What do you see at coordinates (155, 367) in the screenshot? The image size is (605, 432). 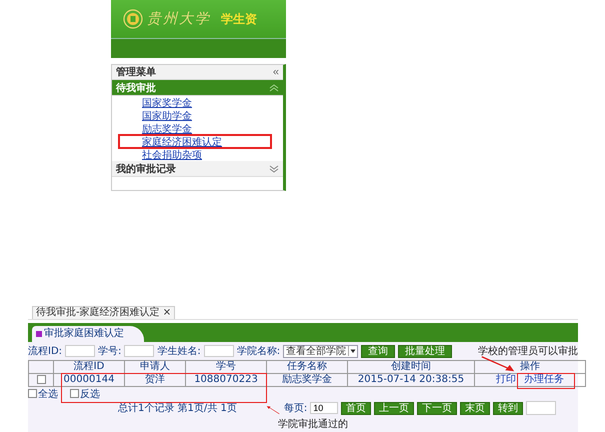 I see `column-header: 申请人` at bounding box center [155, 367].